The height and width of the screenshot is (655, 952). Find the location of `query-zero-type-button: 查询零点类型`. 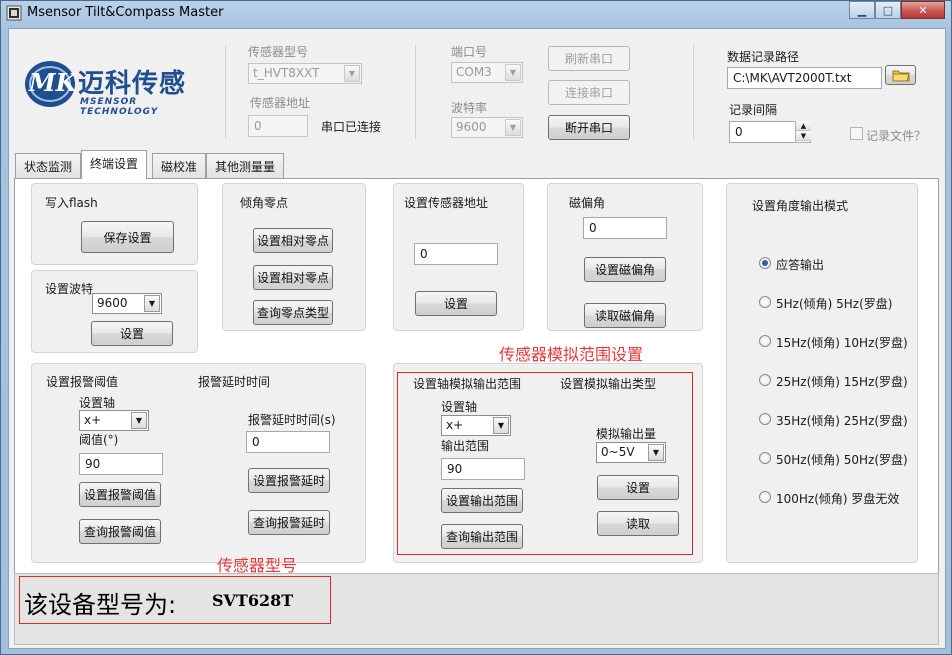

query-zero-type-button: 查询零点类型 is located at coordinates (293, 312).